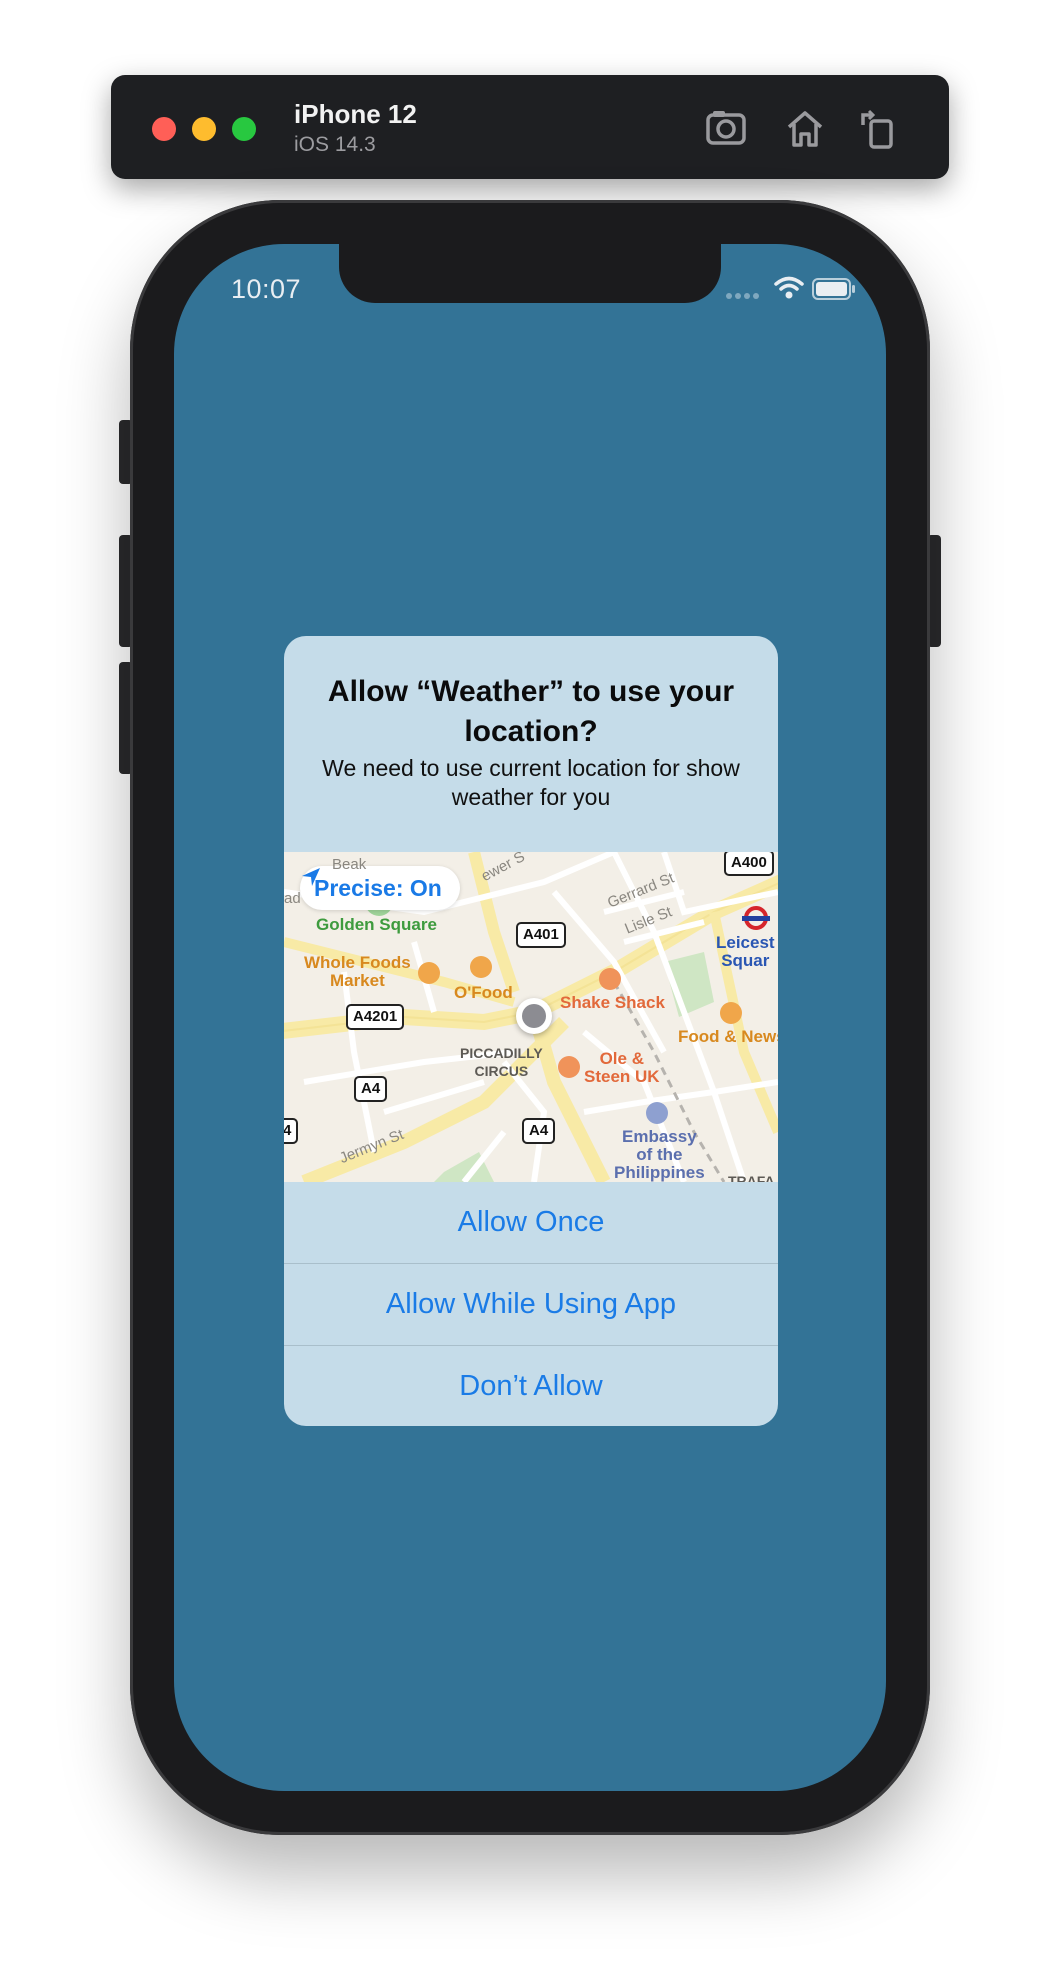  I want to click on map-poi-leicester-square: Leicest Squar, so click(745, 951).